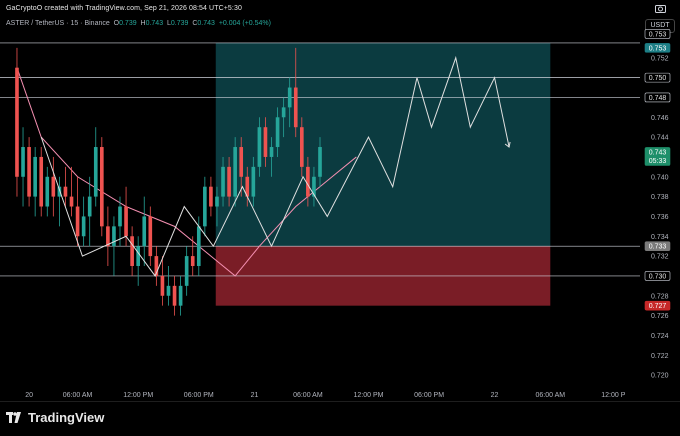 The height and width of the screenshot is (436, 680). Describe the element at coordinates (660, 237) in the screenshot. I see `y-tick-label: 0.734` at that location.